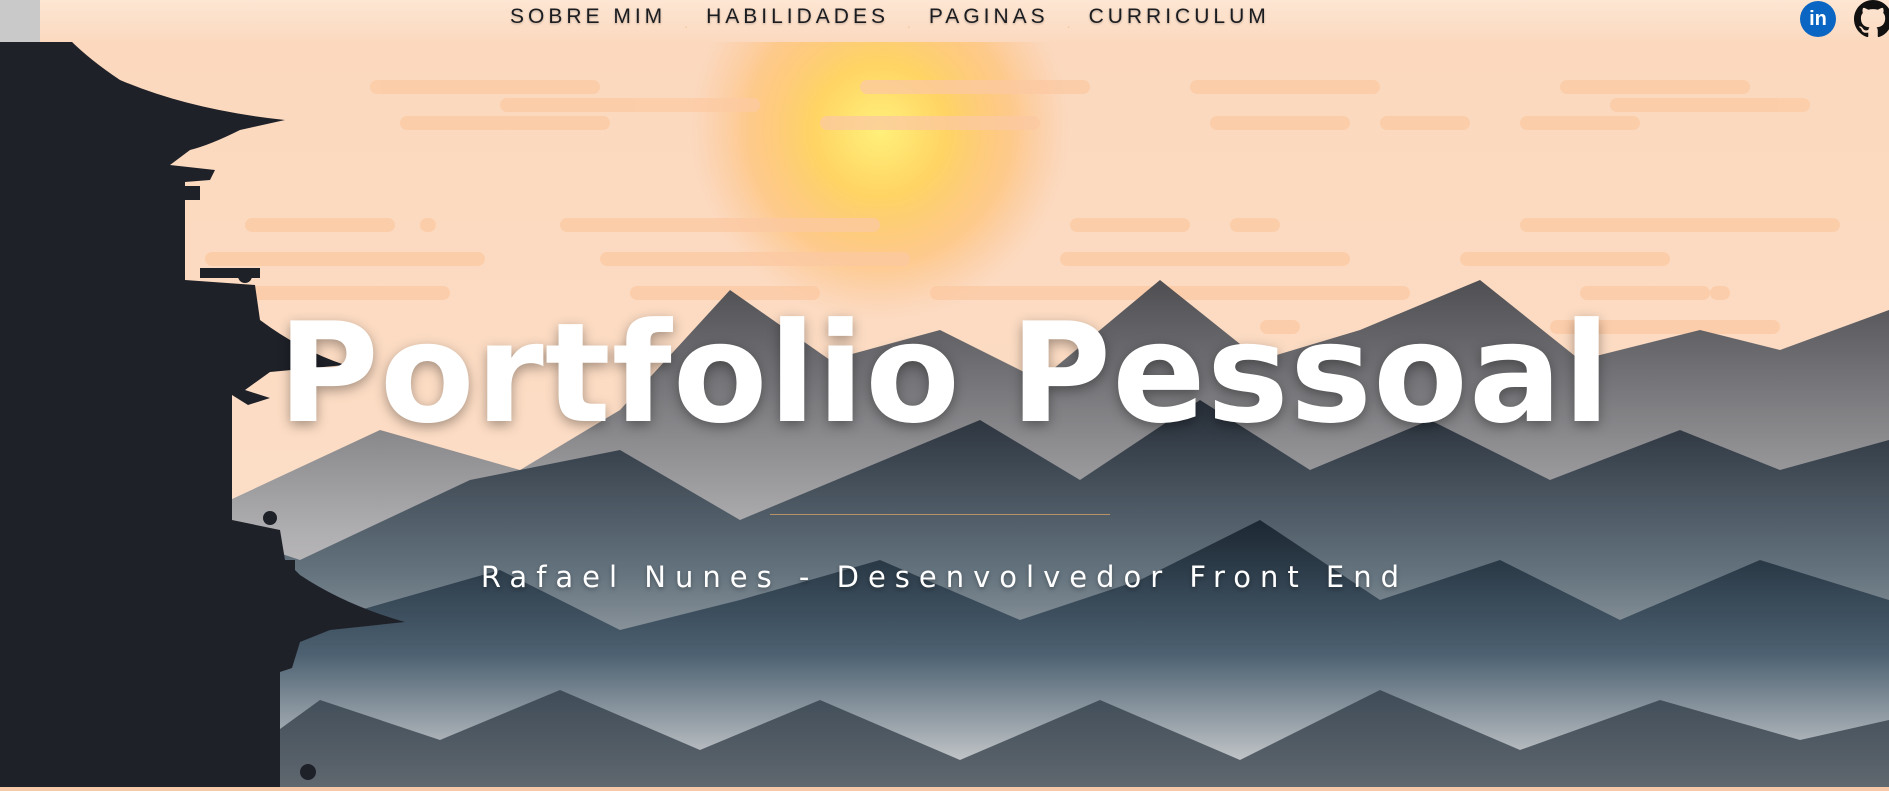  What do you see at coordinates (989, 17) in the screenshot?
I see `nav-item-paginas: PAGINAS` at bounding box center [989, 17].